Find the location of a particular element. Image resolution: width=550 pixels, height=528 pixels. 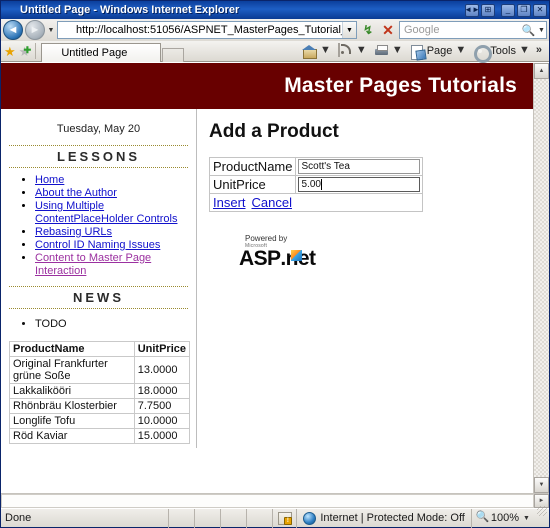

sidebar-link-home: Home is located at coordinates (49, 180).